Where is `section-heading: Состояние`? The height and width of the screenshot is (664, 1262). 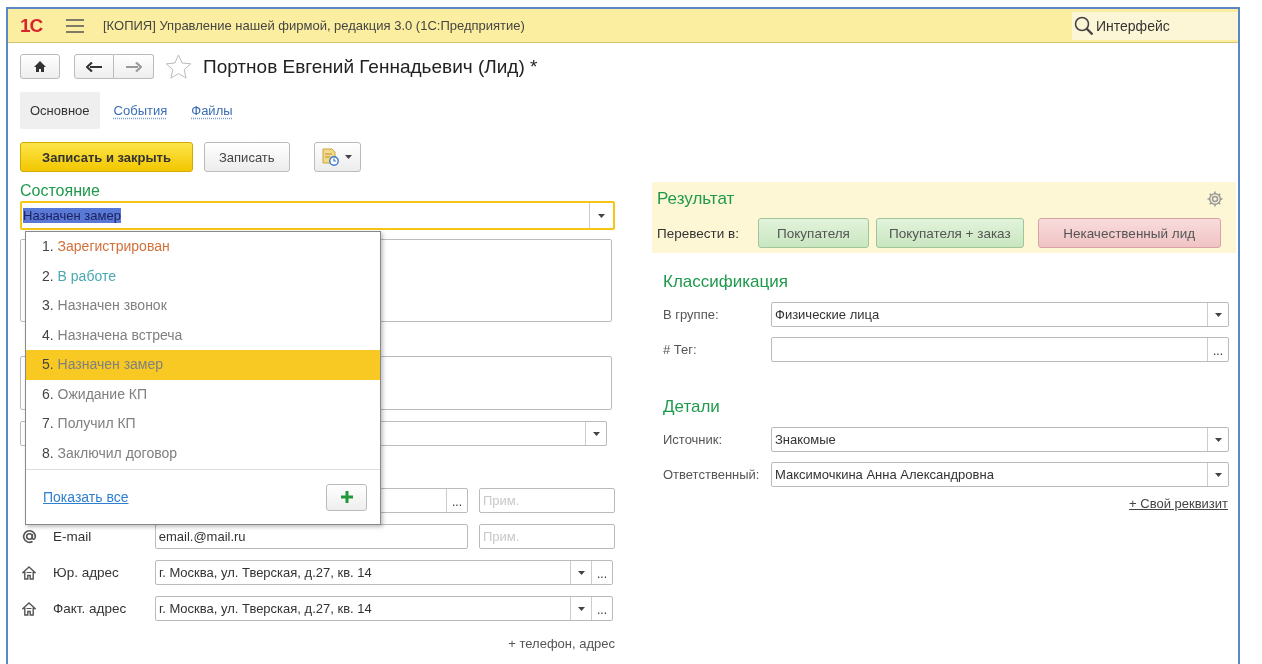 section-heading: Состояние is located at coordinates (60, 191).